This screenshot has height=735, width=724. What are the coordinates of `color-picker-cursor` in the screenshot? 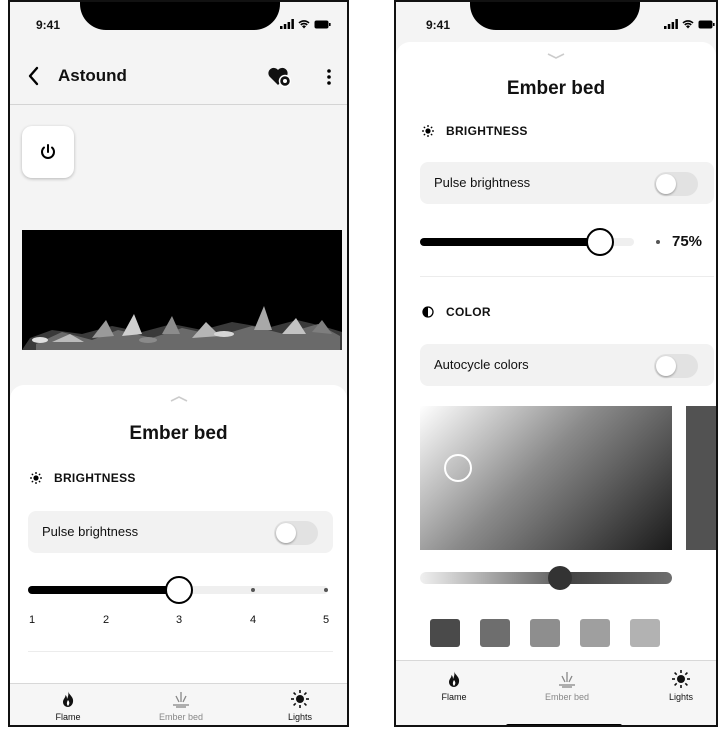 It's located at (458, 468).